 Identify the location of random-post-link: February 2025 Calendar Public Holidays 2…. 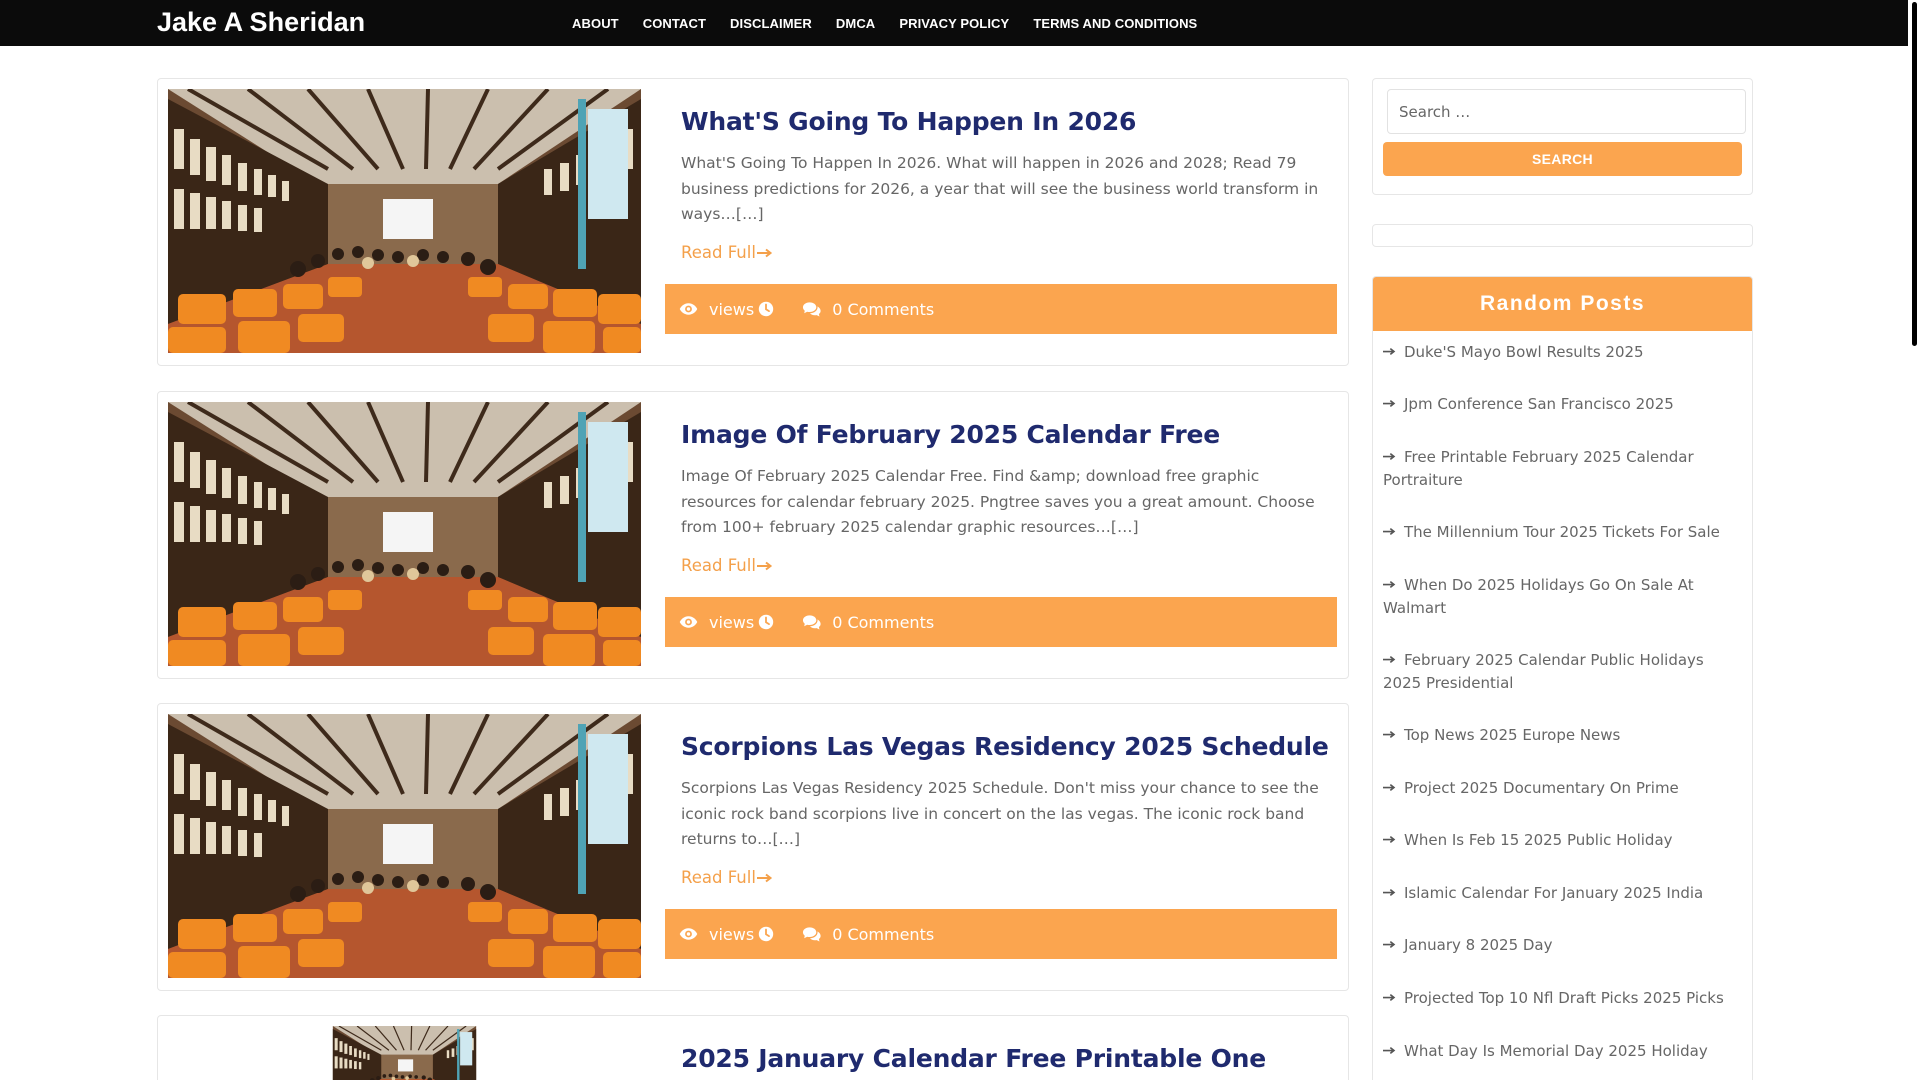
(1561, 672).